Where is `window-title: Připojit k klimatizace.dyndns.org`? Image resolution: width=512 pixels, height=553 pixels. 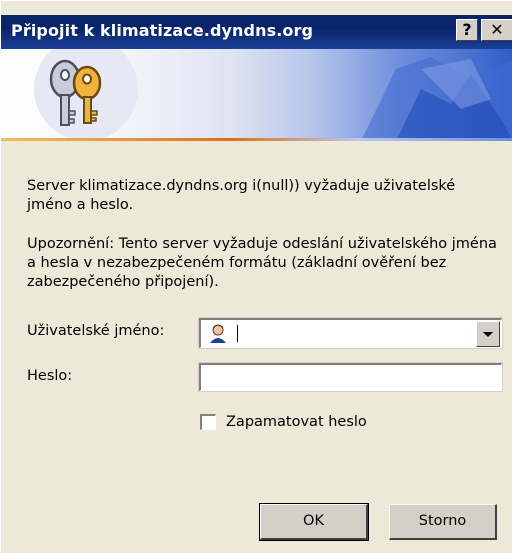 window-title: Připojit k klimatizace.dyndns.org is located at coordinates (162, 30).